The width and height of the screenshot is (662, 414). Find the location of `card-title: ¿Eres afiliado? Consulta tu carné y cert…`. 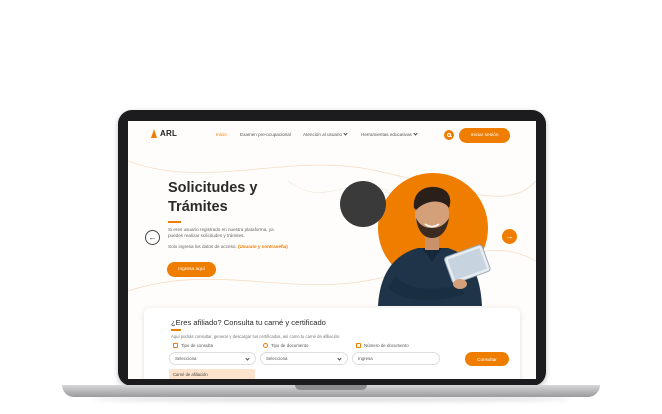

card-title: ¿Eres afiliado? Consulta tu carné y cert… is located at coordinates (248, 322).